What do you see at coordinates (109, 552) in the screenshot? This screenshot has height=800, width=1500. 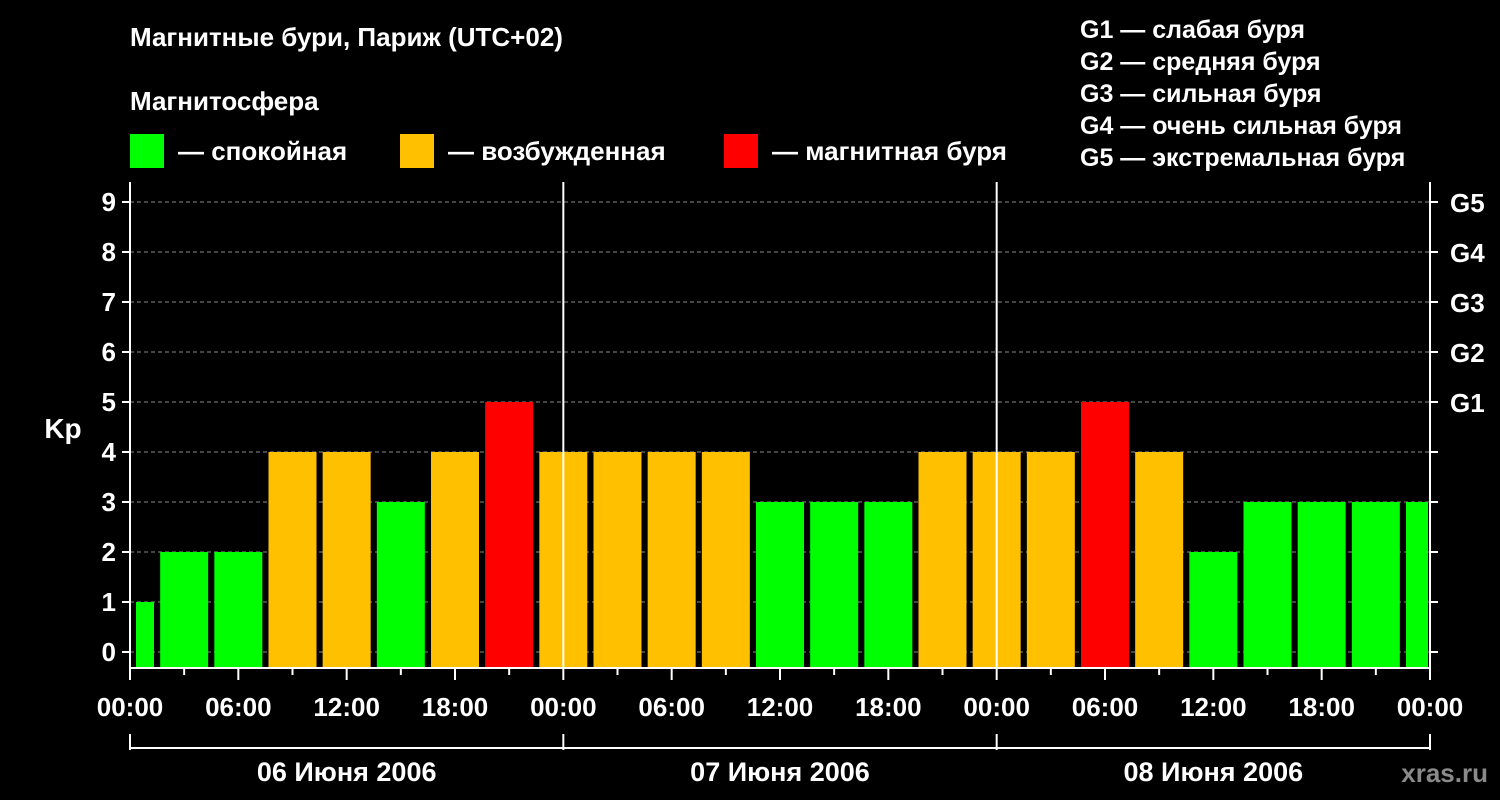 I see `y-tick-label: 2` at bounding box center [109, 552].